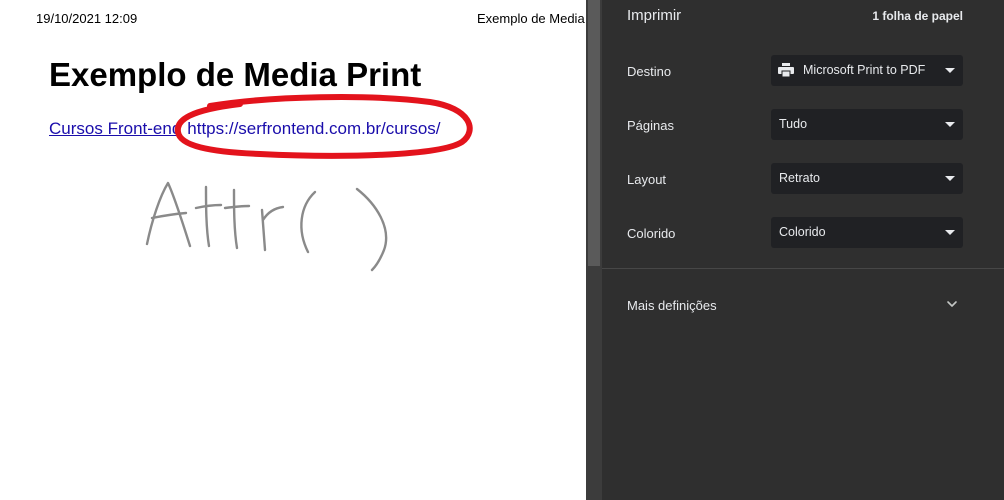 This screenshot has width=1004, height=500. What do you see at coordinates (87, 18) in the screenshot?
I see `page-header-date: 19/10/2021 12:09` at bounding box center [87, 18].